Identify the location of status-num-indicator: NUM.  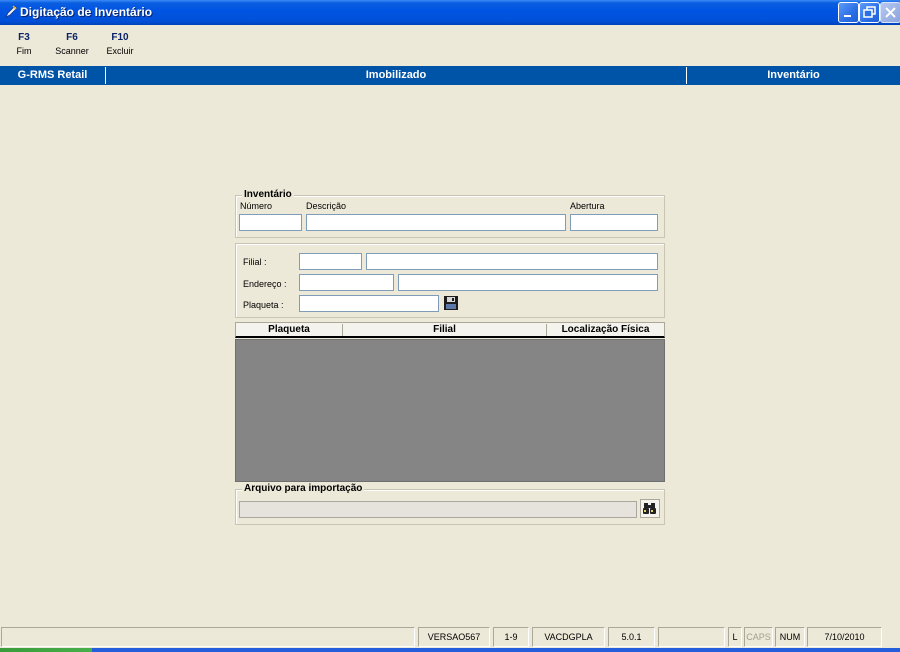
(790, 637).